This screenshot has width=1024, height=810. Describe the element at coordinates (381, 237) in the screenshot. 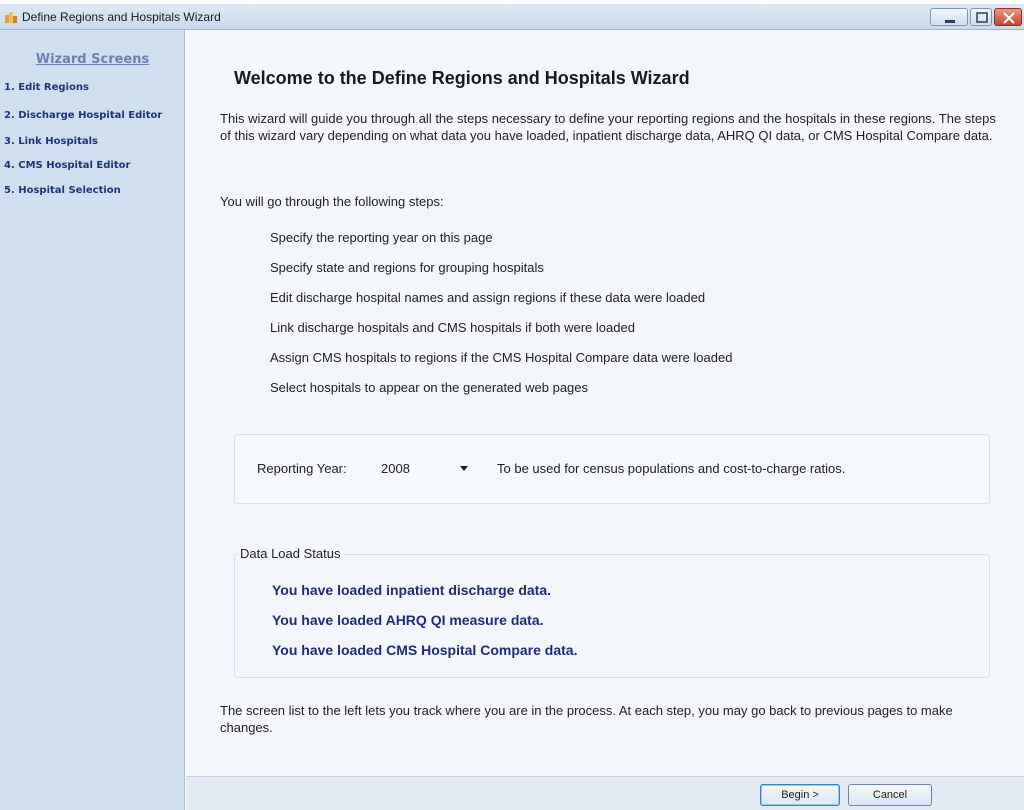

I see `step-item: Specify the reporting year on this page` at that location.